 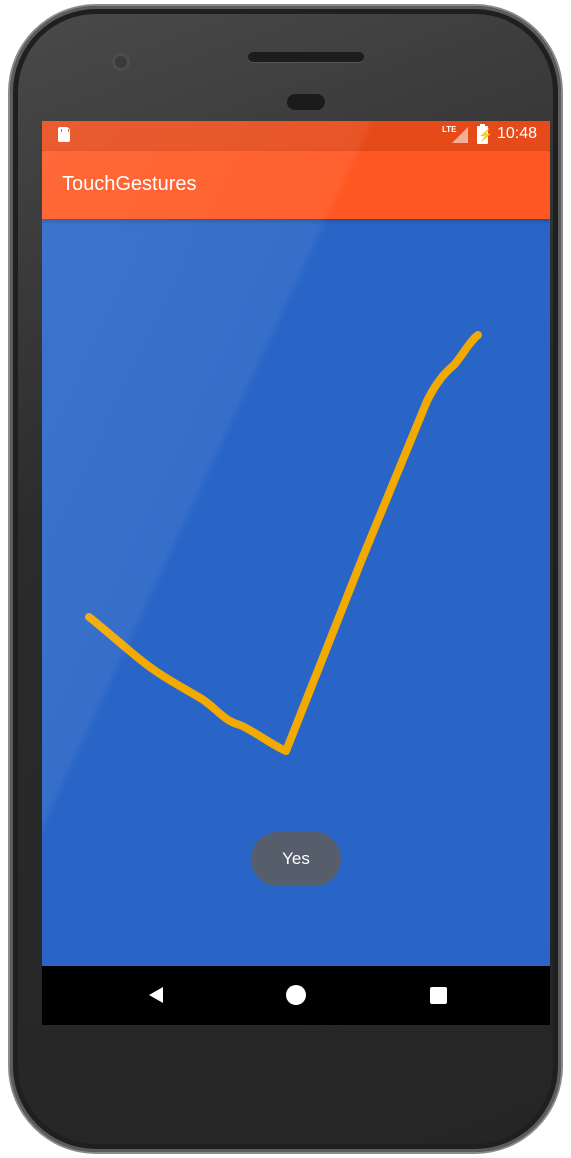 What do you see at coordinates (460, 135) in the screenshot?
I see `signal-icon` at bounding box center [460, 135].